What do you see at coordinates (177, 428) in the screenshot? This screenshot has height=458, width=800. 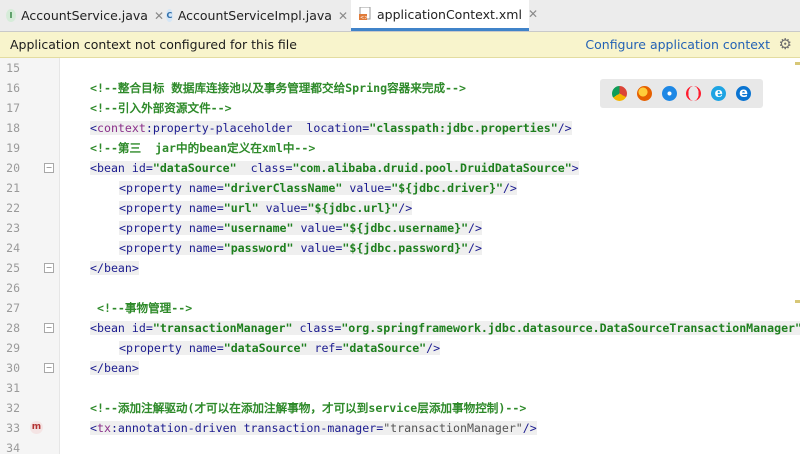 I see `code-token: :annotation-driven` at bounding box center [177, 428].